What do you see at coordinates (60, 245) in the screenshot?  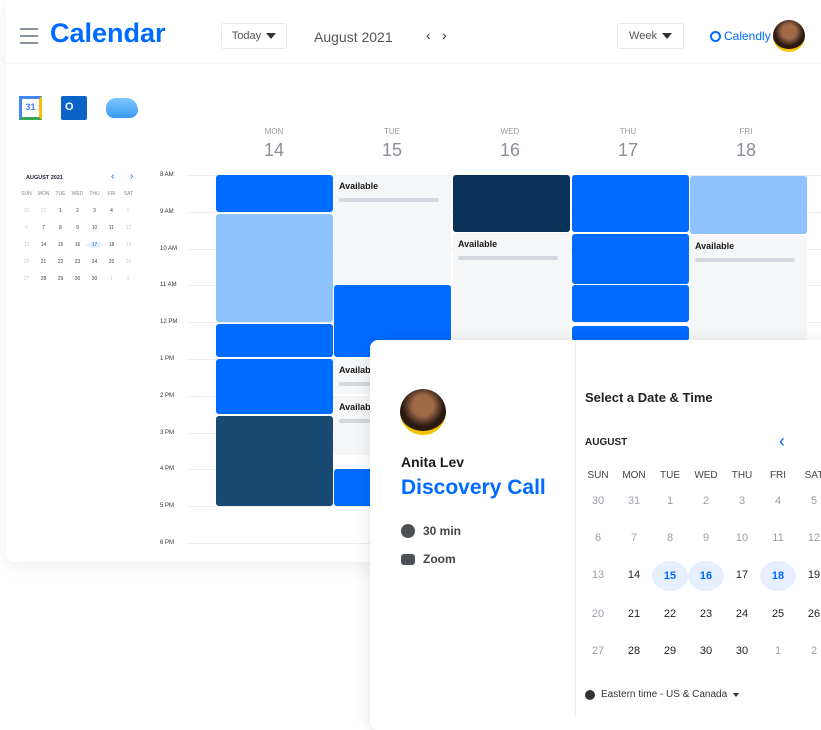 I see `mini-day: 15` at bounding box center [60, 245].